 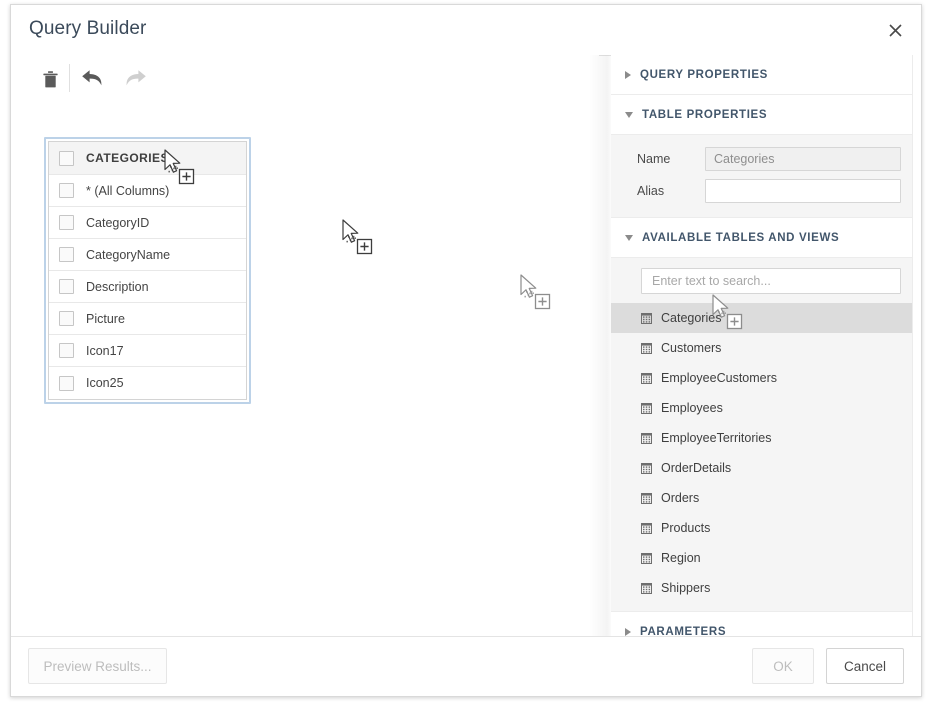 What do you see at coordinates (69, 78) in the screenshot?
I see `toolbar-separator` at bounding box center [69, 78].